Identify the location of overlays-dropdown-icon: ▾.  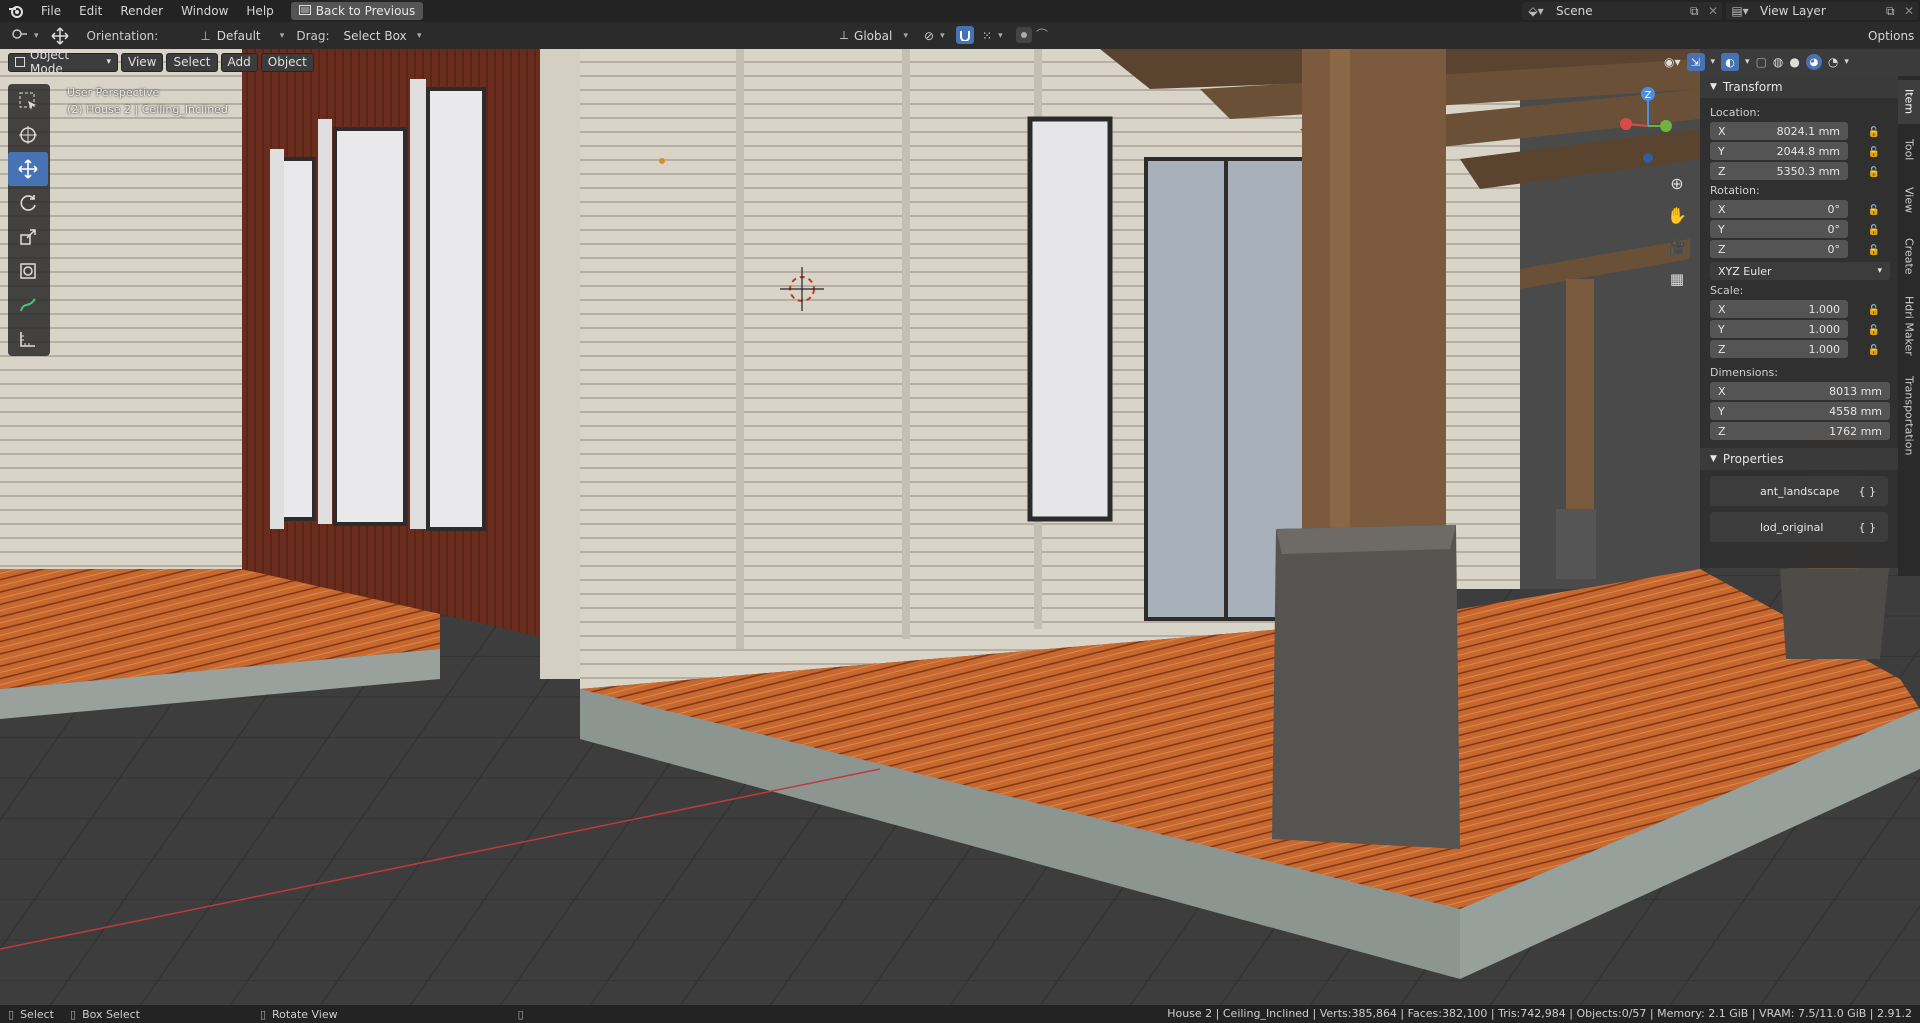
(1747, 62).